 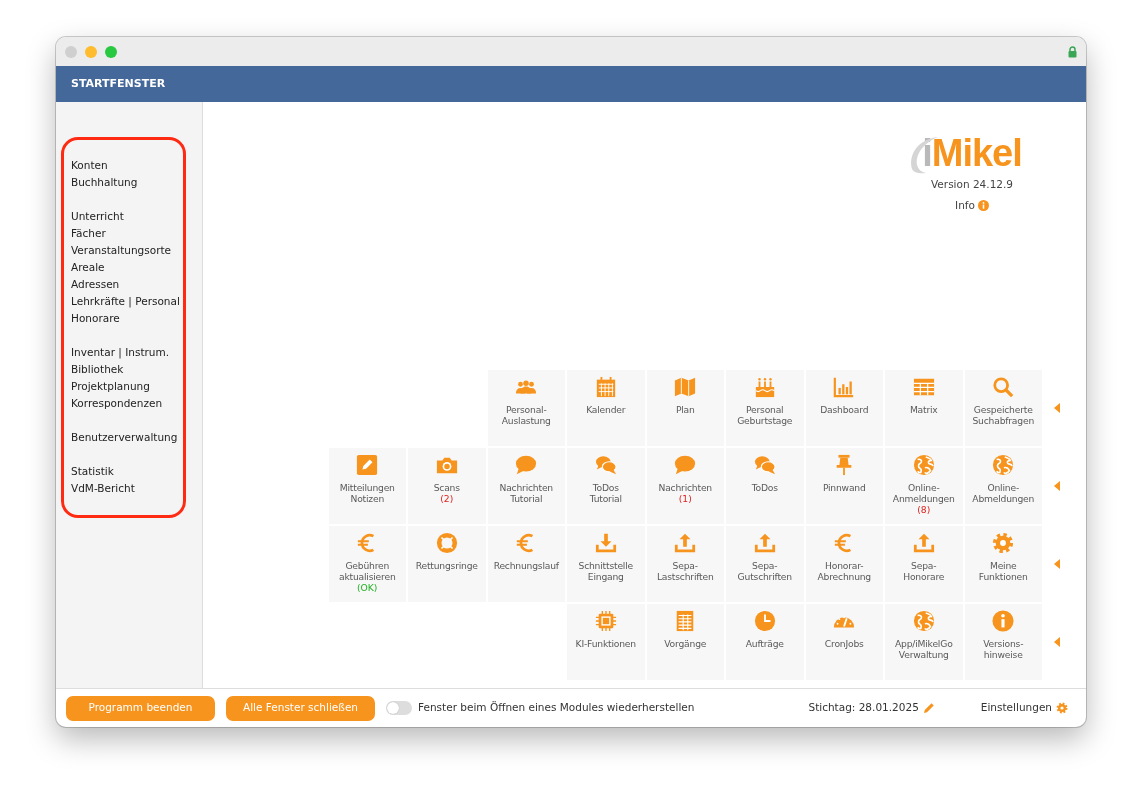 I want to click on module-tile: Scans (2), so click(x=447, y=486).